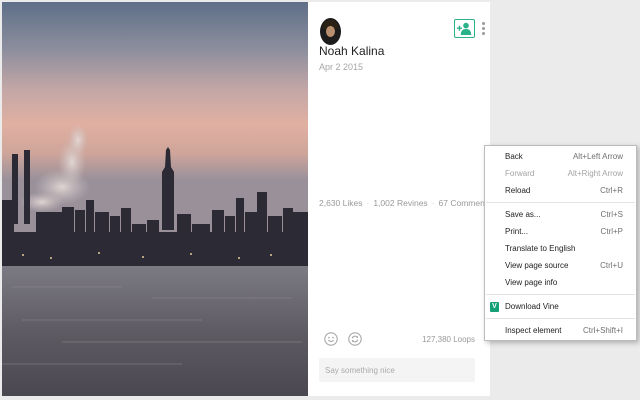  I want to click on menu-item-label: View page source, so click(537, 265).